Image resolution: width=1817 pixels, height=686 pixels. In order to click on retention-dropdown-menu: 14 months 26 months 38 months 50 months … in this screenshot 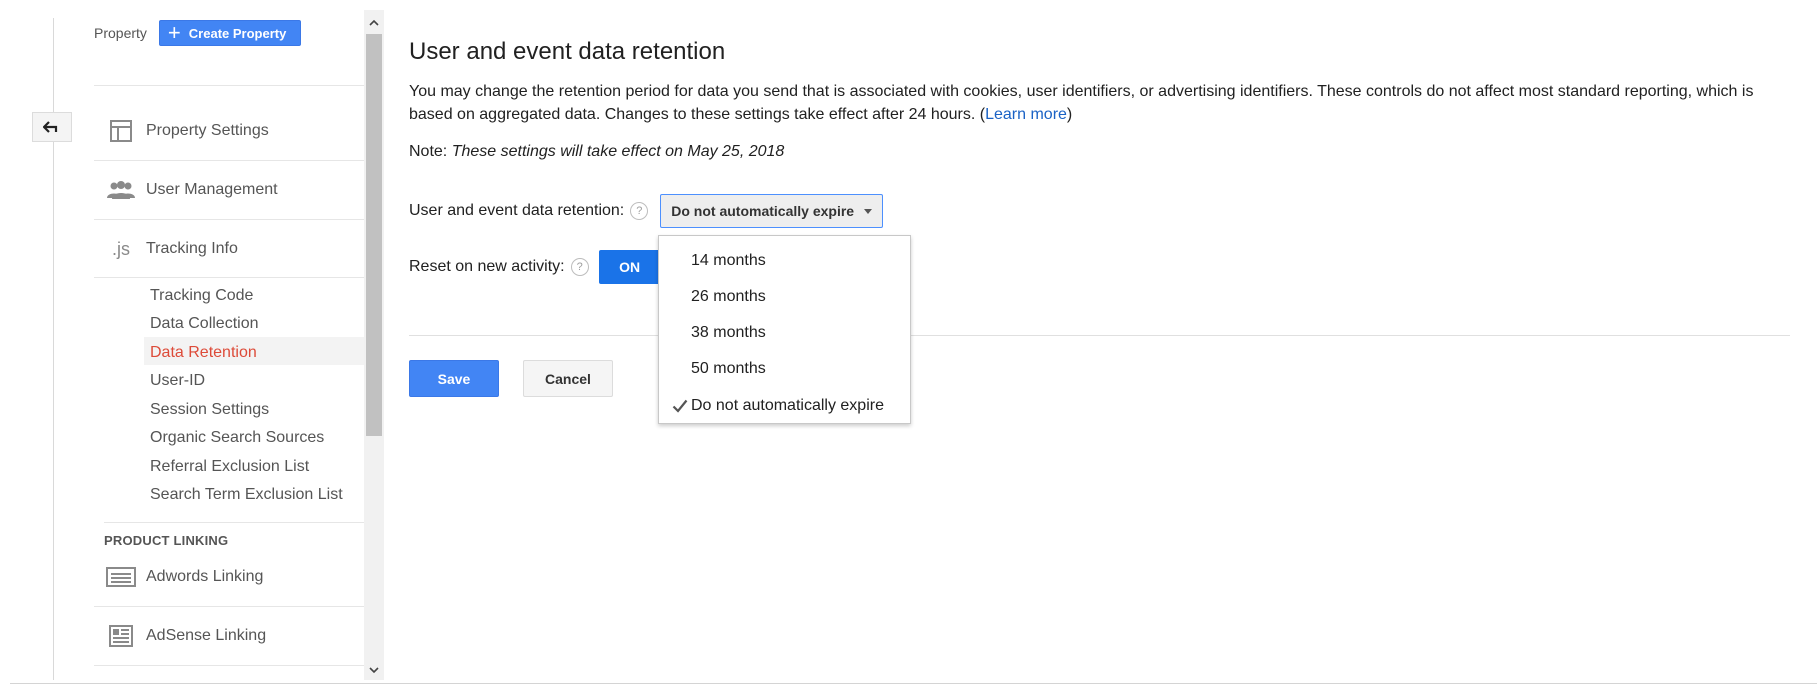, I will do `click(784, 329)`.